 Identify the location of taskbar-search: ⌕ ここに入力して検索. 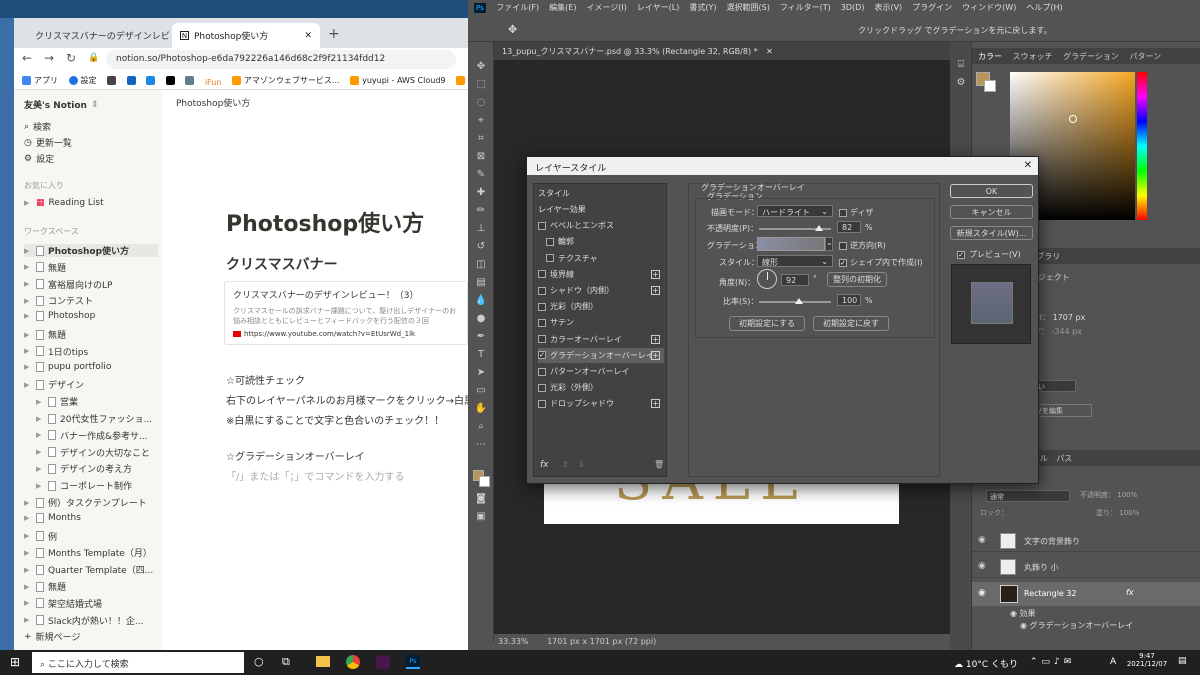
(138, 662).